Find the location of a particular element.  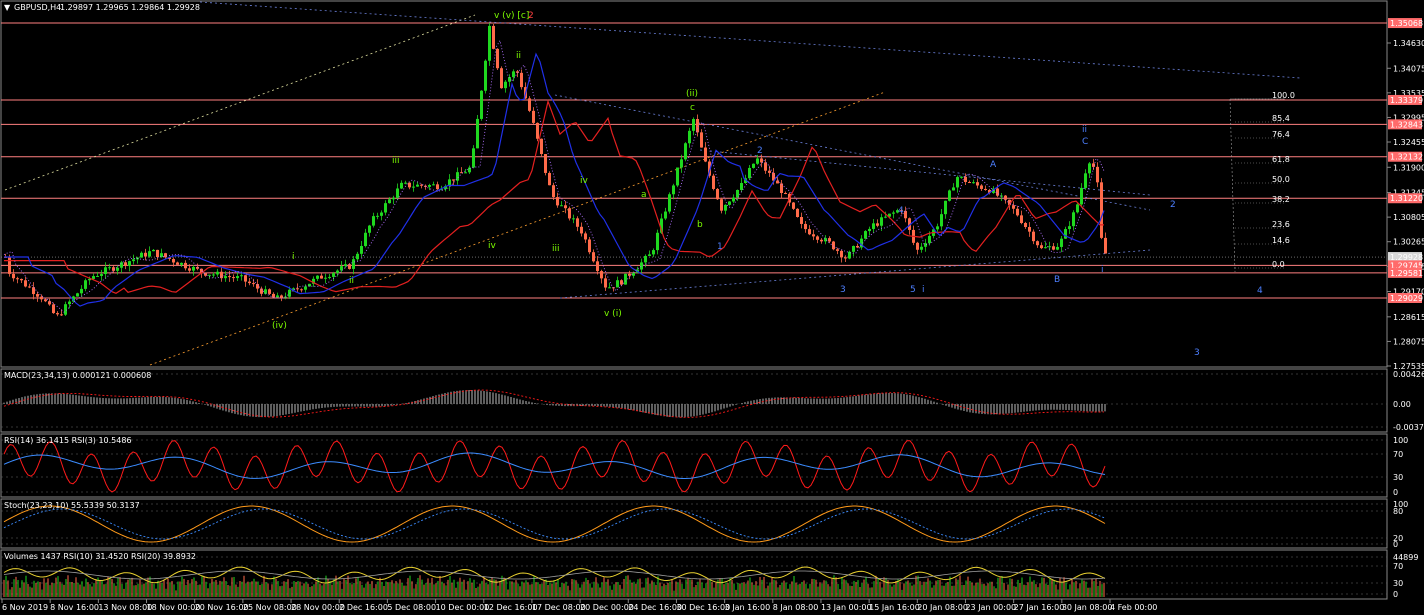

vol-axis-label: 44899 is located at coordinates (1405, 557).